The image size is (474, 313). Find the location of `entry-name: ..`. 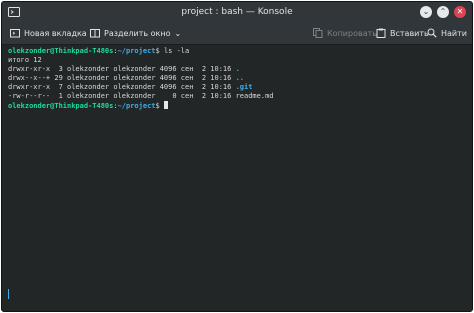

entry-name: .. is located at coordinates (240, 78).